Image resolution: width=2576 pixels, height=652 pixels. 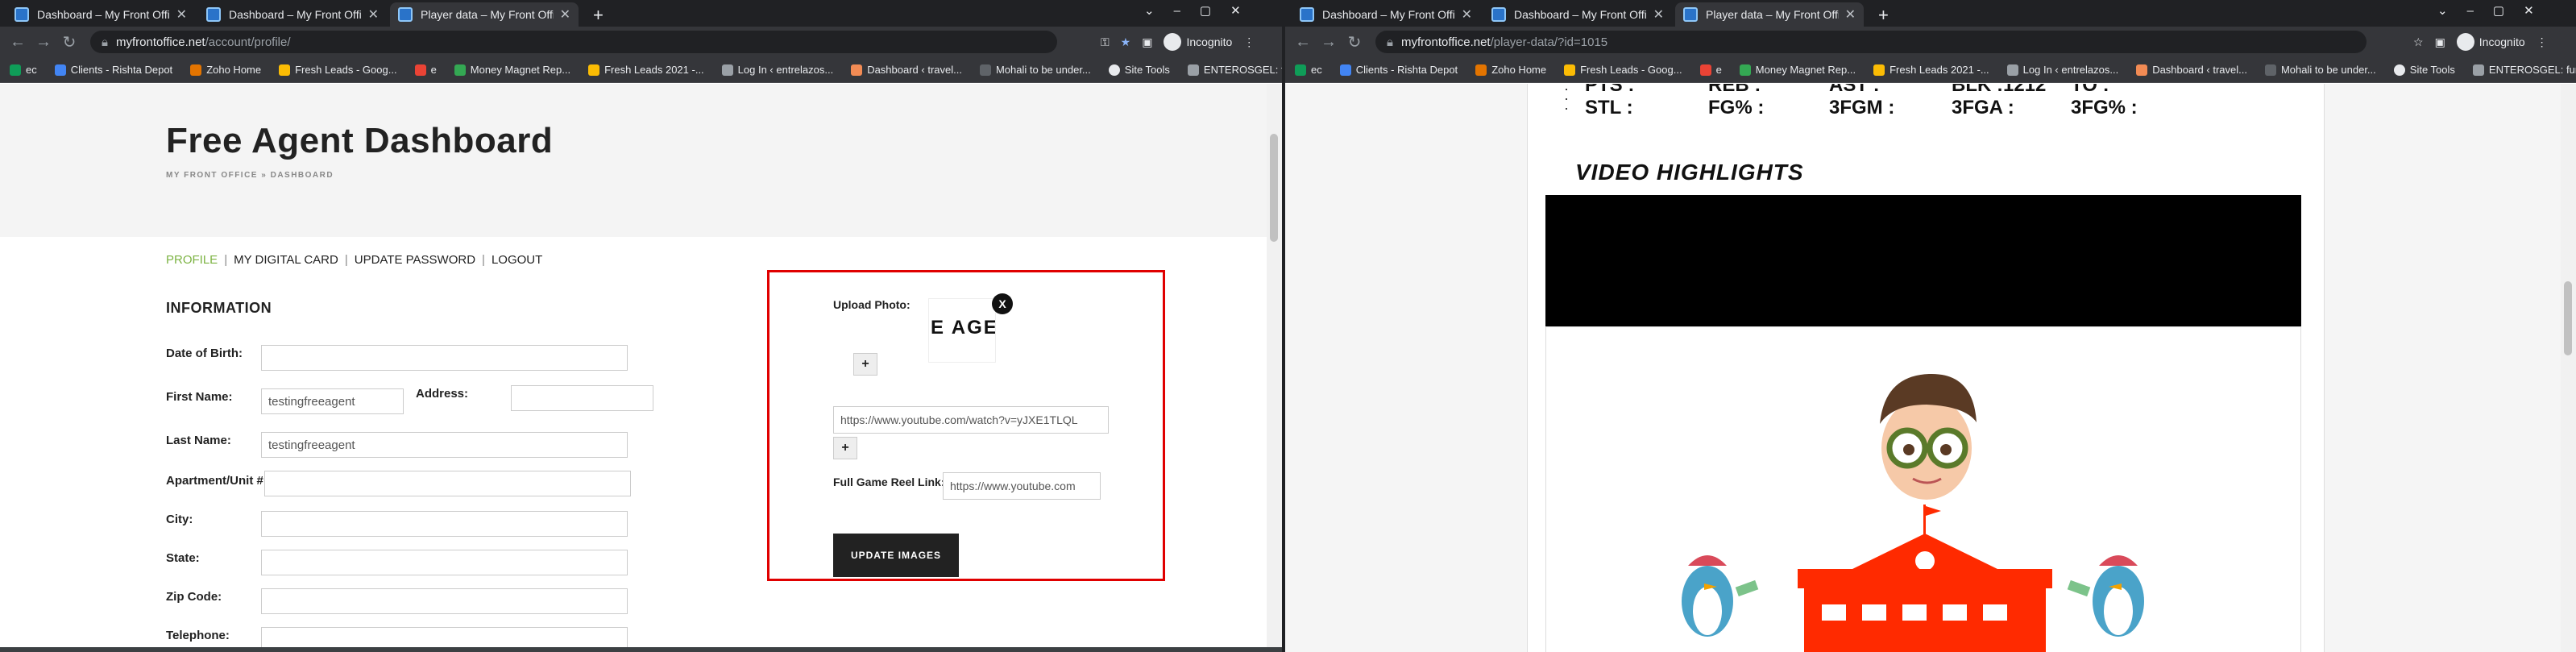 I want to click on apartment-field, so click(x=448, y=484).